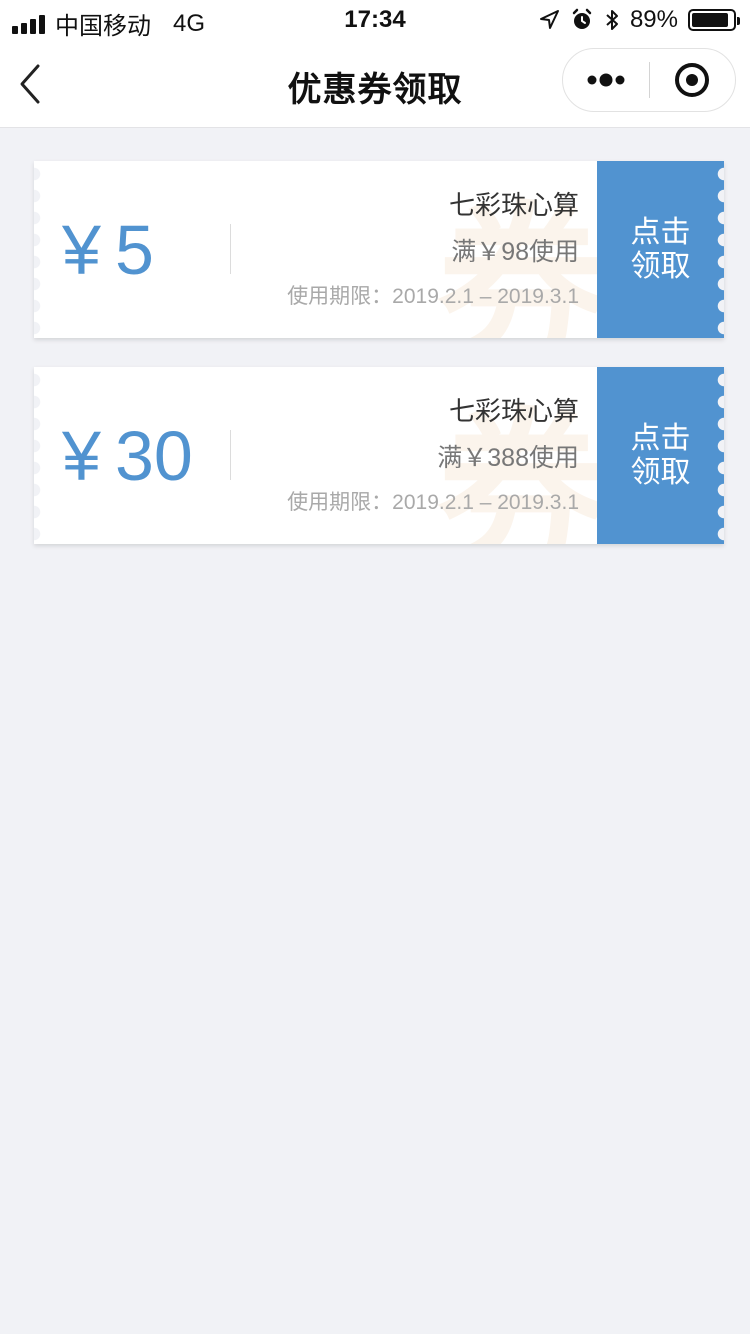 The width and height of the screenshot is (750, 1334). I want to click on coupon-info: 七彩珠心算 满￥98使用 使用期限：2019.2.1 – 2019.3.1, so click(433, 247).